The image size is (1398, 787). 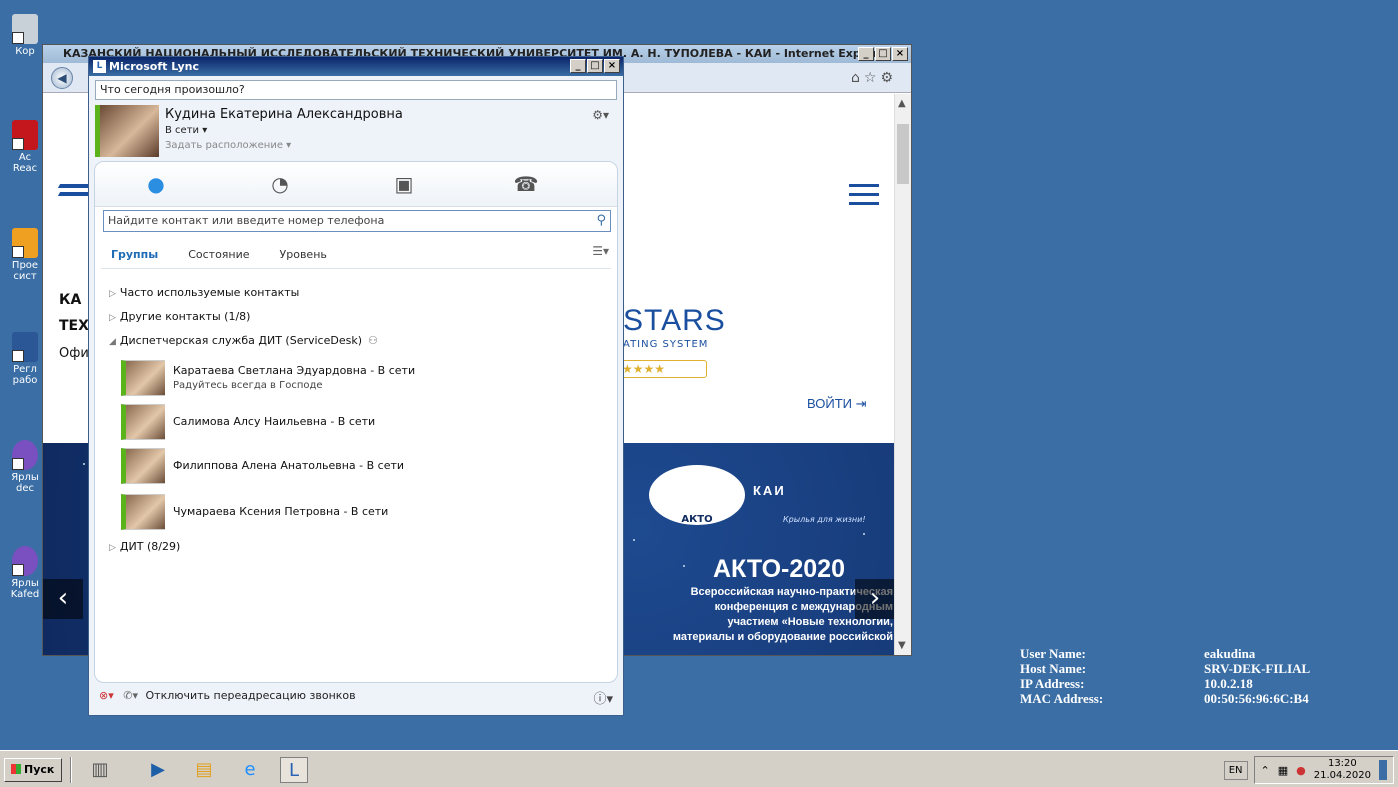 What do you see at coordinates (204, 770) in the screenshot?
I see `explorer-folder-icon: ▤` at bounding box center [204, 770].